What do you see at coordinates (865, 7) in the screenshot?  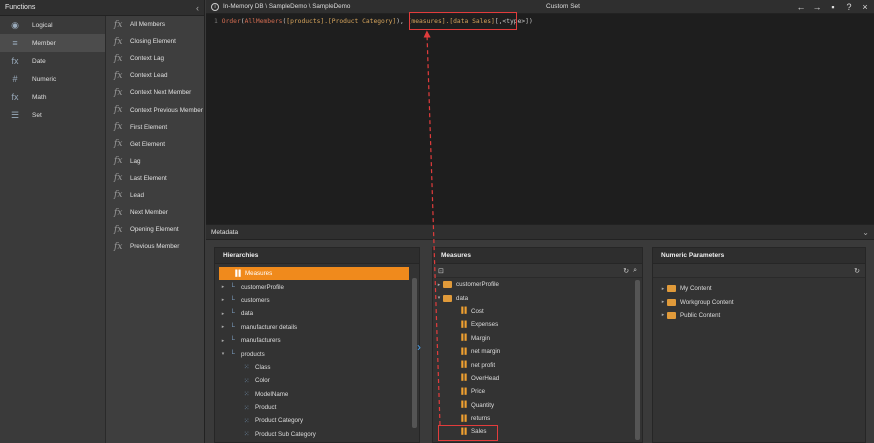 I see `close-icon: ×` at bounding box center [865, 7].